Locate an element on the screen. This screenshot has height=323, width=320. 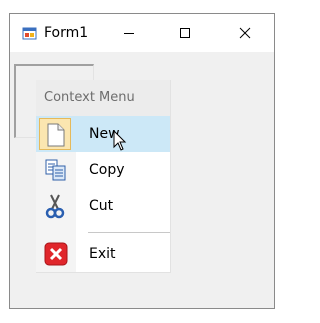
menu-item-cut-label: Cut is located at coordinates (101, 206).